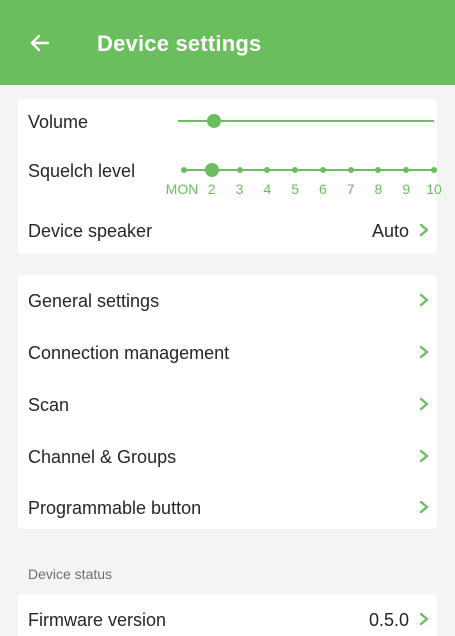  What do you see at coordinates (322, 189) in the screenshot?
I see `squelch-tick-label: 6` at bounding box center [322, 189].